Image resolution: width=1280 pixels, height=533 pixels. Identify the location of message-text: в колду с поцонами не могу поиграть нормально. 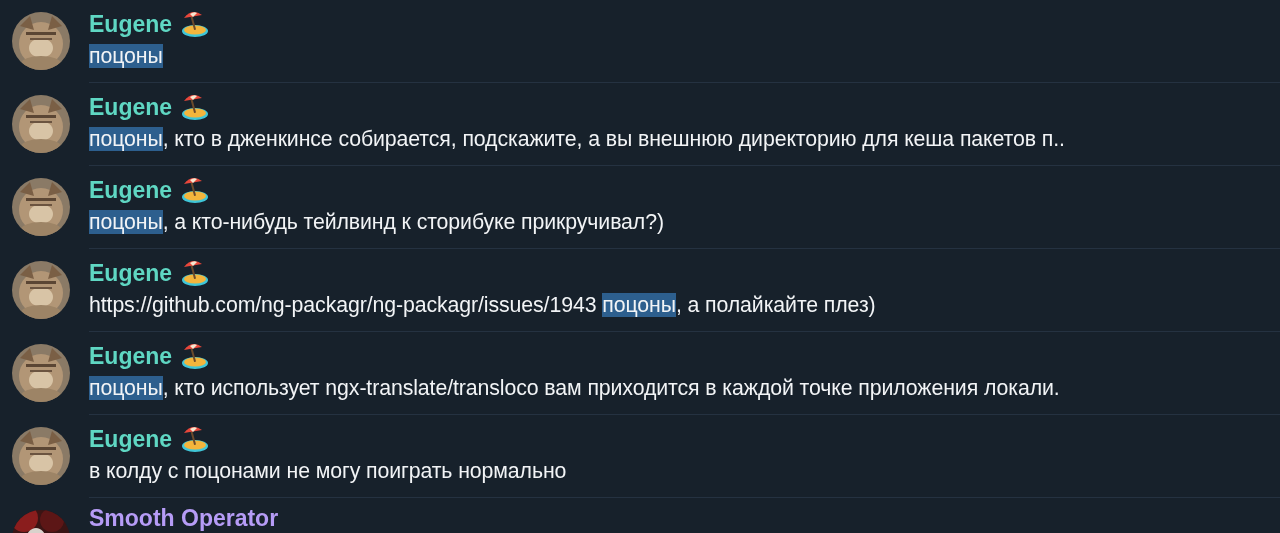
(328, 471).